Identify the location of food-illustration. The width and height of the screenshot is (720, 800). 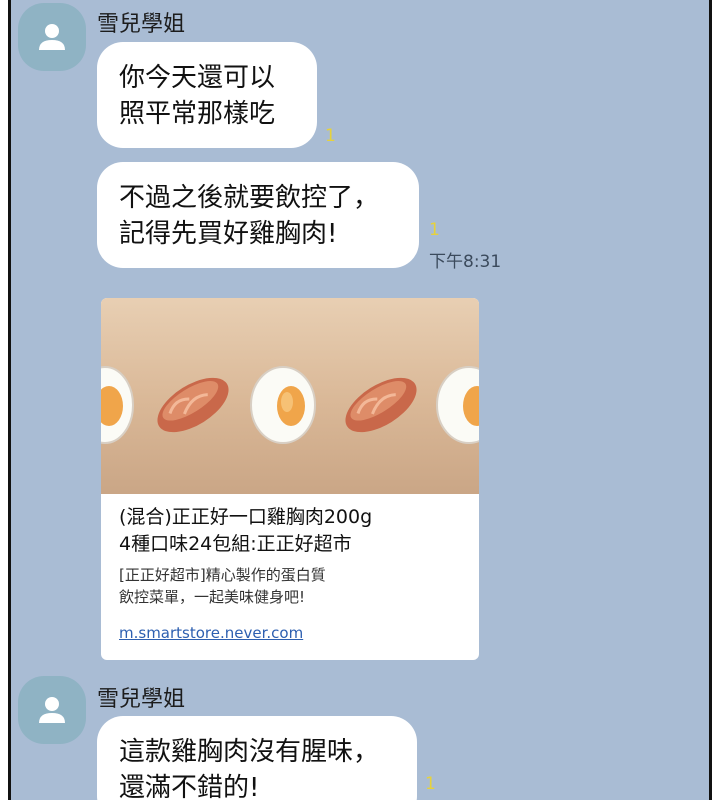
(290, 405).